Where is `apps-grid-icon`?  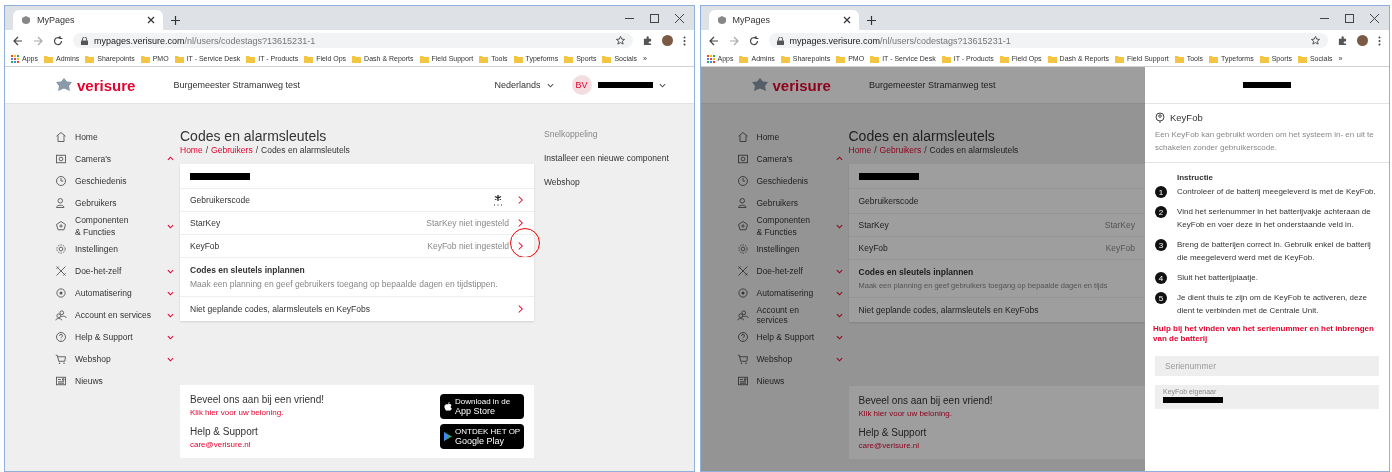
apps-grid-icon is located at coordinates (15, 58).